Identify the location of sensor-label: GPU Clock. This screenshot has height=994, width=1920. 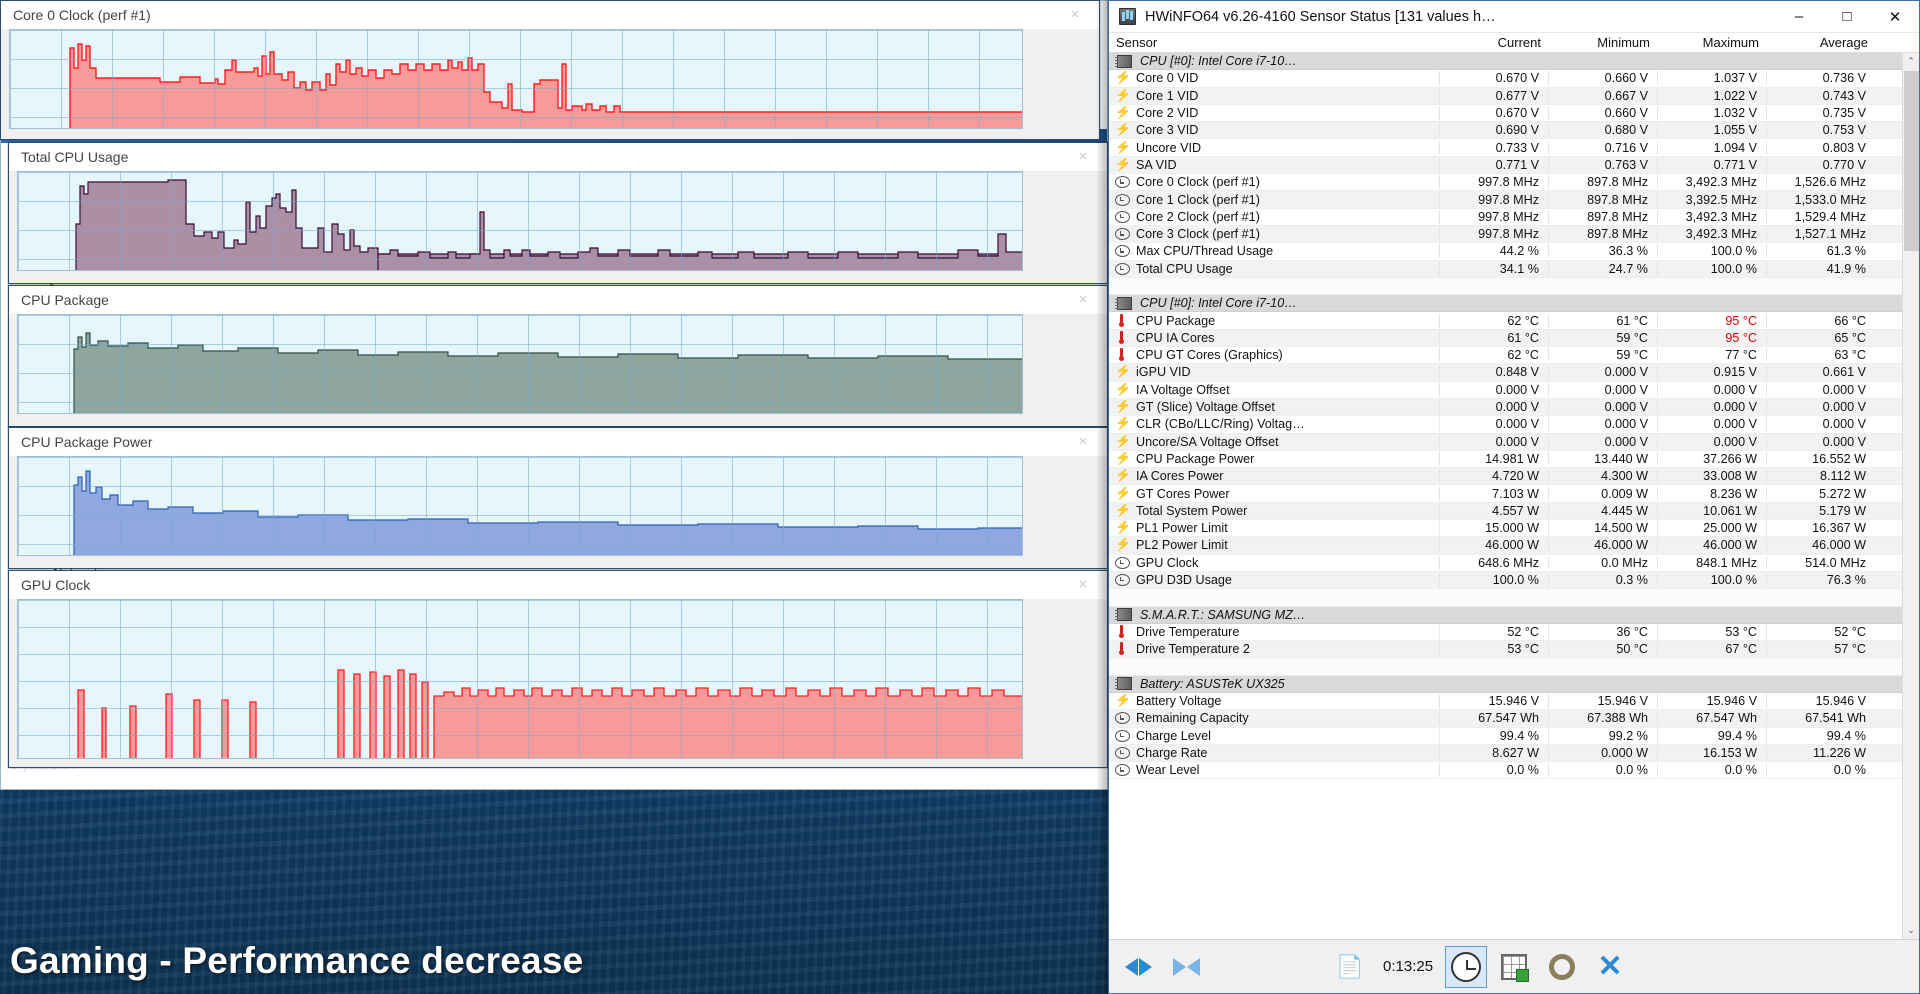
(1167, 562).